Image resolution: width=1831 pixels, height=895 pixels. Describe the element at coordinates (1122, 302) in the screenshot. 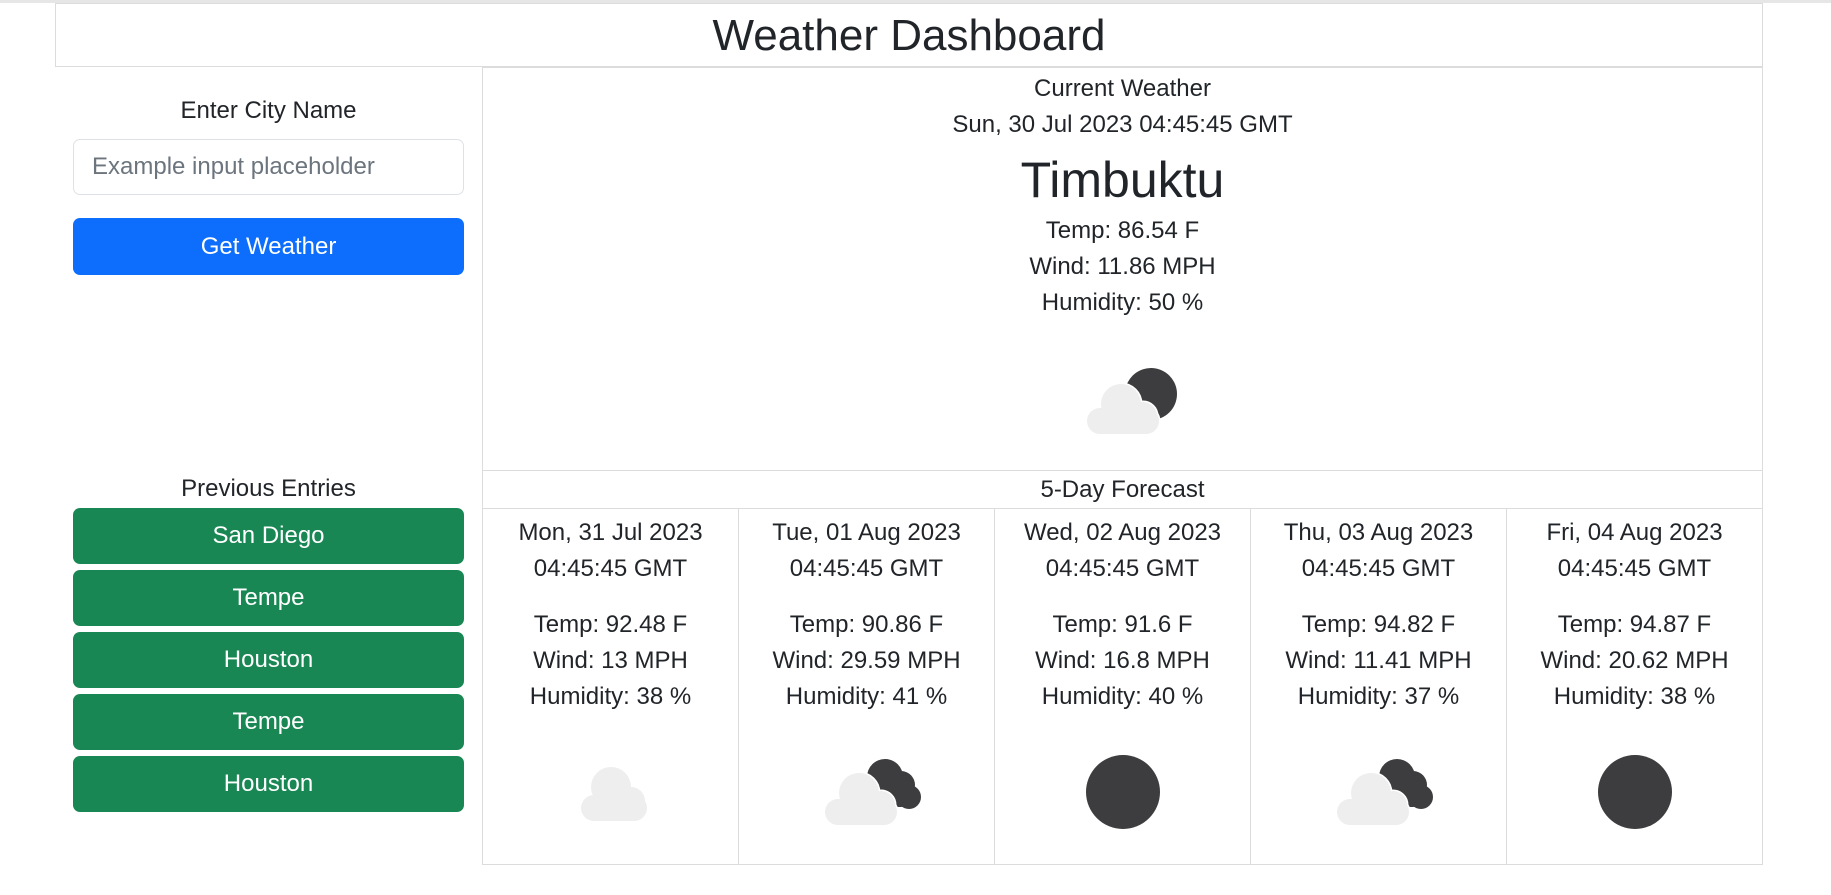

I see `current-humidity: Humidity: 50 %` at that location.